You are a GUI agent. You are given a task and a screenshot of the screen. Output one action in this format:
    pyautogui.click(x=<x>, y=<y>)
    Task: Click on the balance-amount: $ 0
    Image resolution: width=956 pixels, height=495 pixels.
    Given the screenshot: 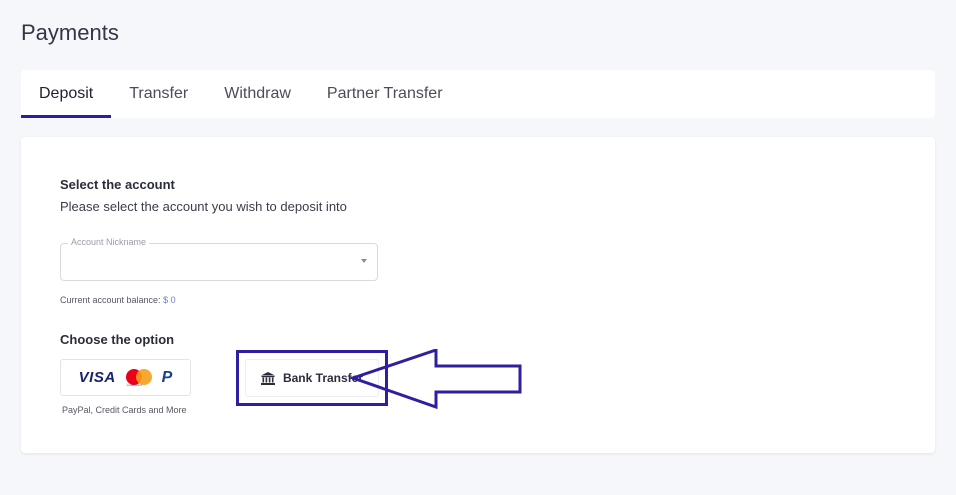 What is the action you would take?
    pyautogui.click(x=169, y=300)
    